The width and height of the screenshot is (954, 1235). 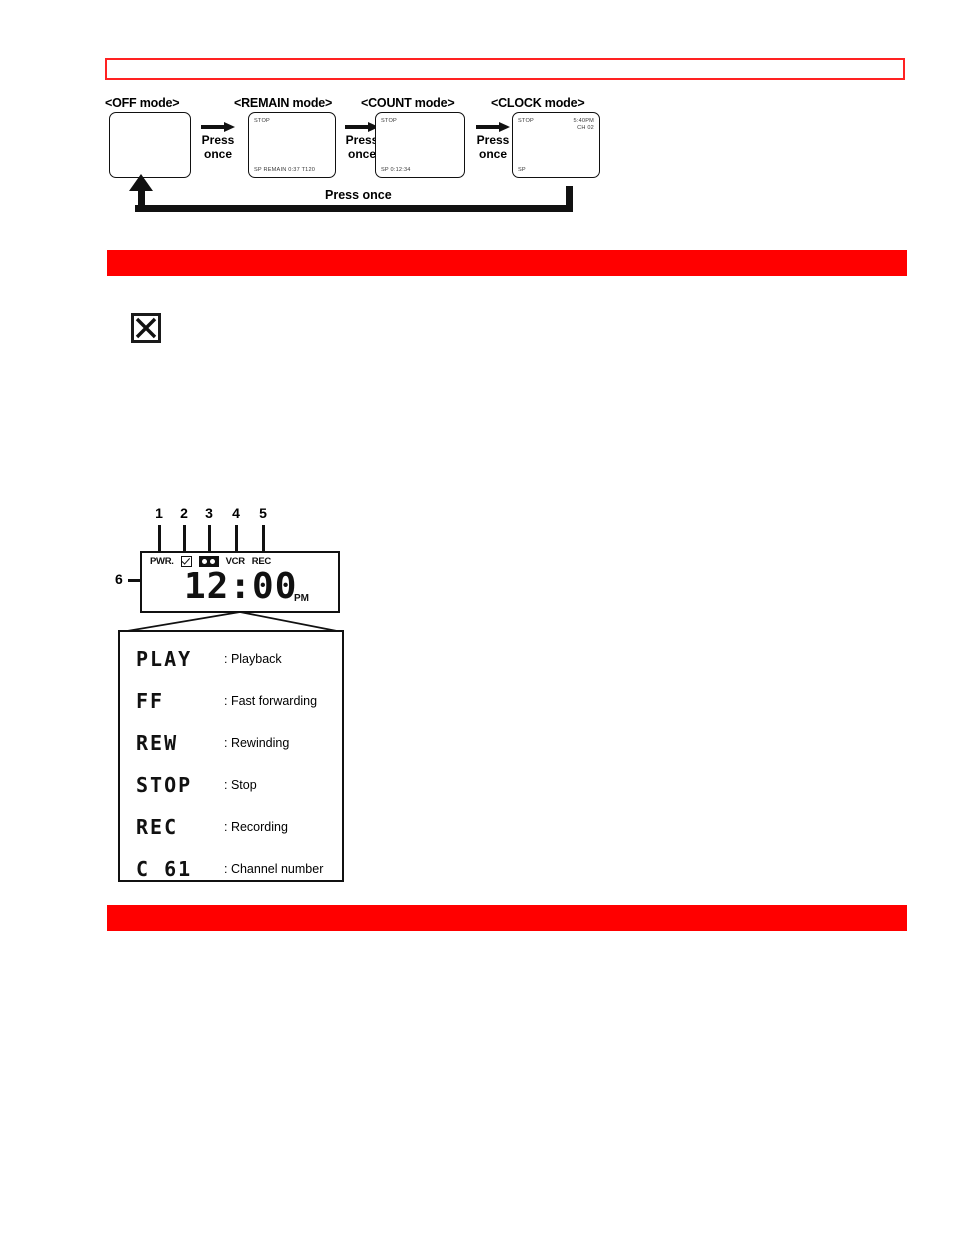 I want to click on transition-press-once-3: Press once, so click(x=493, y=141).